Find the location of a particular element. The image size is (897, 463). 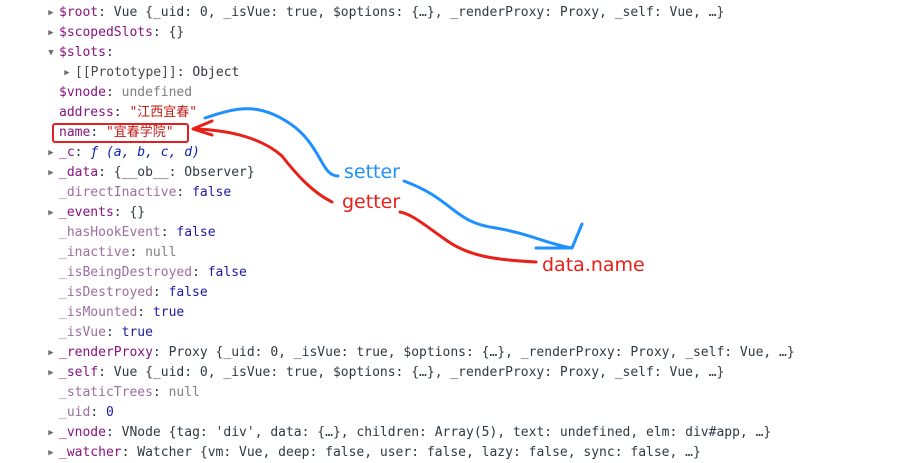

getter-arrow is located at coordinates (262, 161).